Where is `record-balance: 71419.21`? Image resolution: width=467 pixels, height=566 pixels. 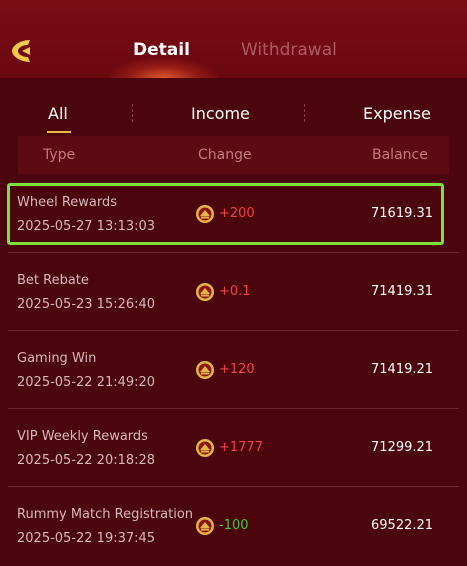
record-balance: 71419.21 is located at coordinates (402, 369).